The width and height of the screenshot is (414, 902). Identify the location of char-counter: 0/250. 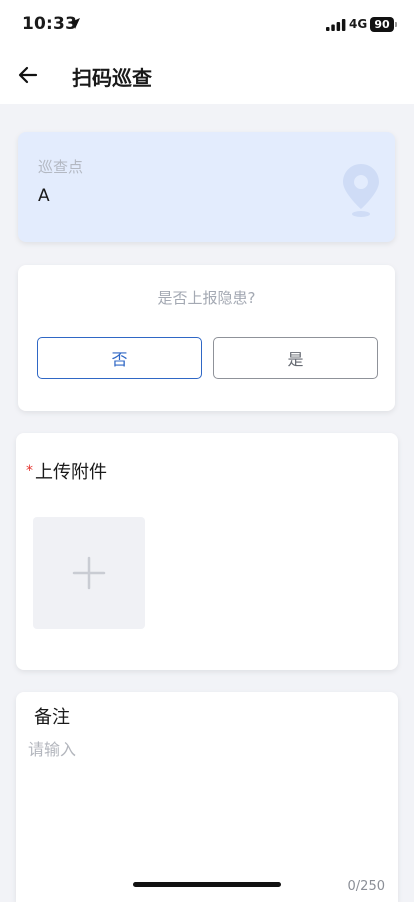
(366, 886).